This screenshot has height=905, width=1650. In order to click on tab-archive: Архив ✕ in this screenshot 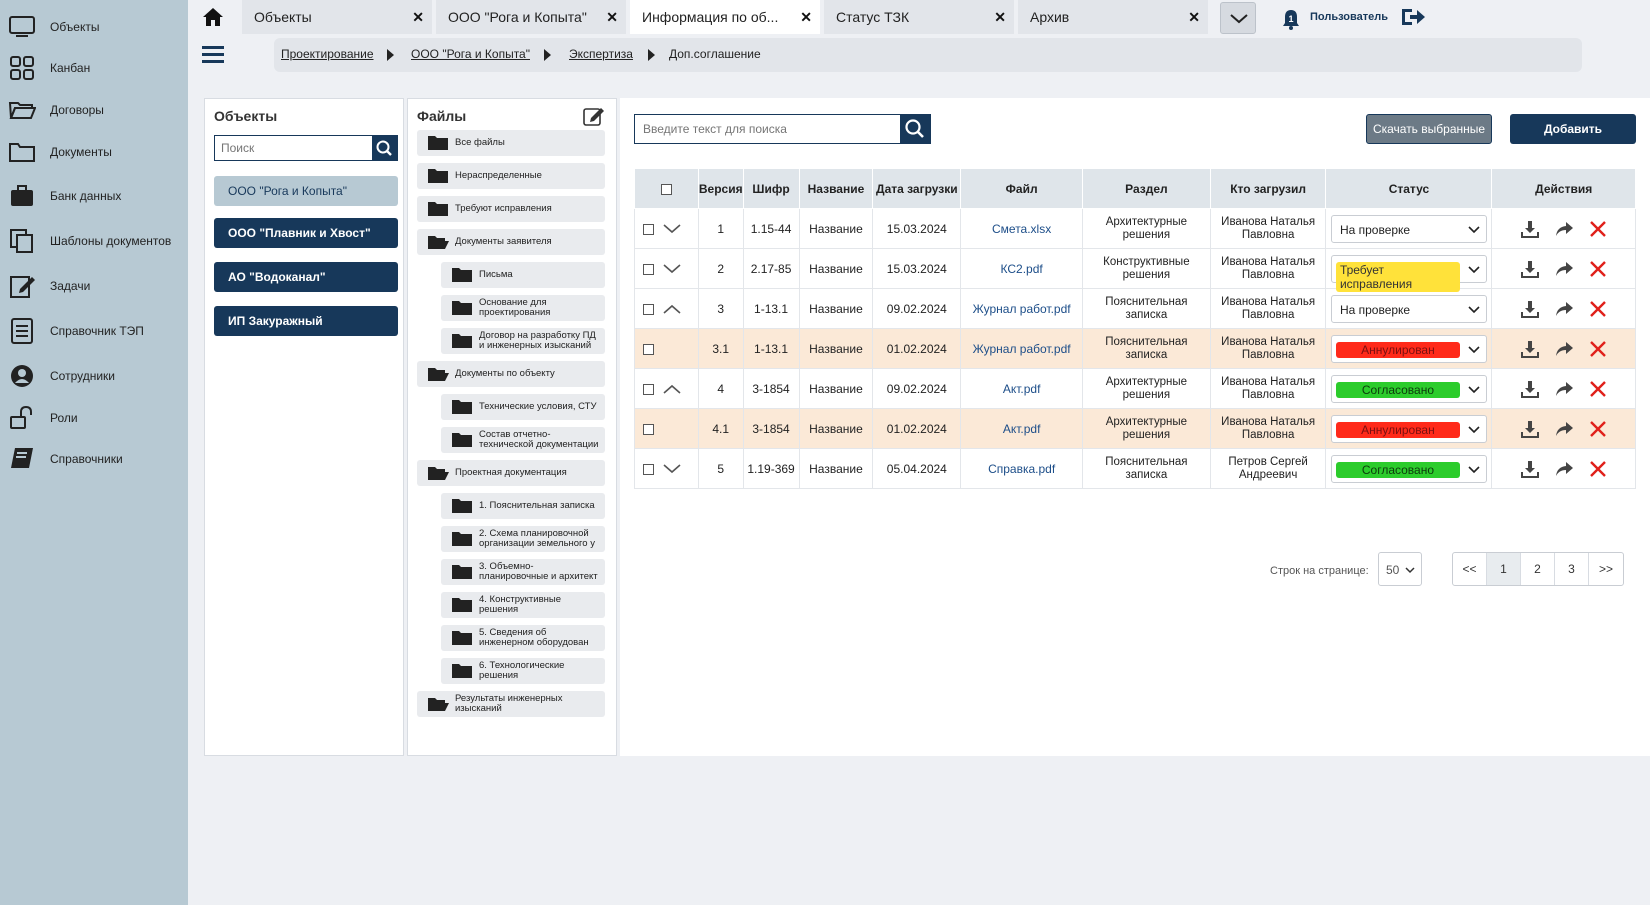, I will do `click(1113, 17)`.